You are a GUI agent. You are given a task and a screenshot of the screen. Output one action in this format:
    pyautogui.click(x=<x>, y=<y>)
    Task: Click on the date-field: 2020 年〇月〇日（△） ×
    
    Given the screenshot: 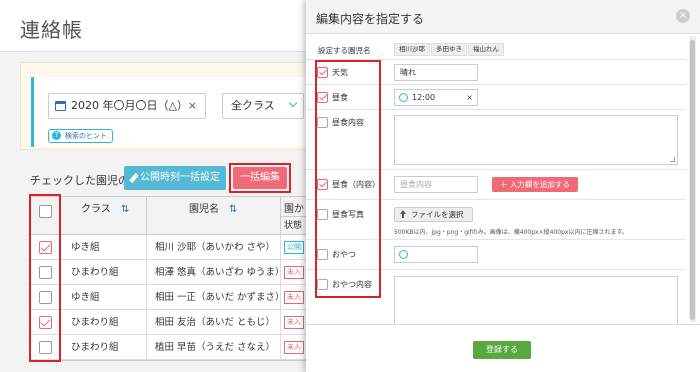 What is the action you would take?
    pyautogui.click(x=127, y=106)
    